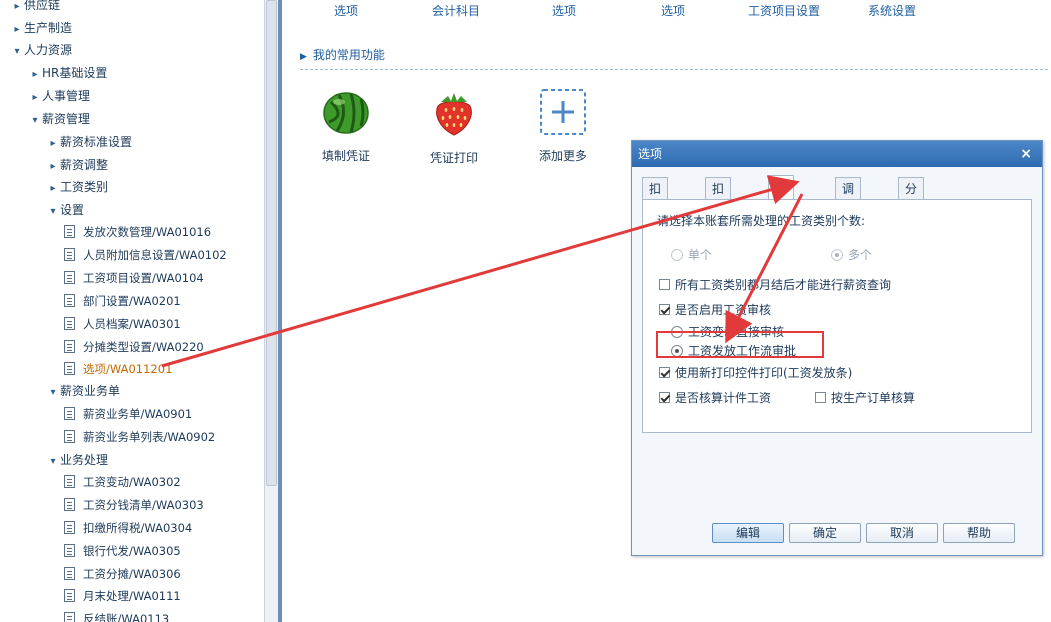 This screenshot has height=622, width=1051. I want to click on tab-parameters: 参数设置, so click(781, 217).